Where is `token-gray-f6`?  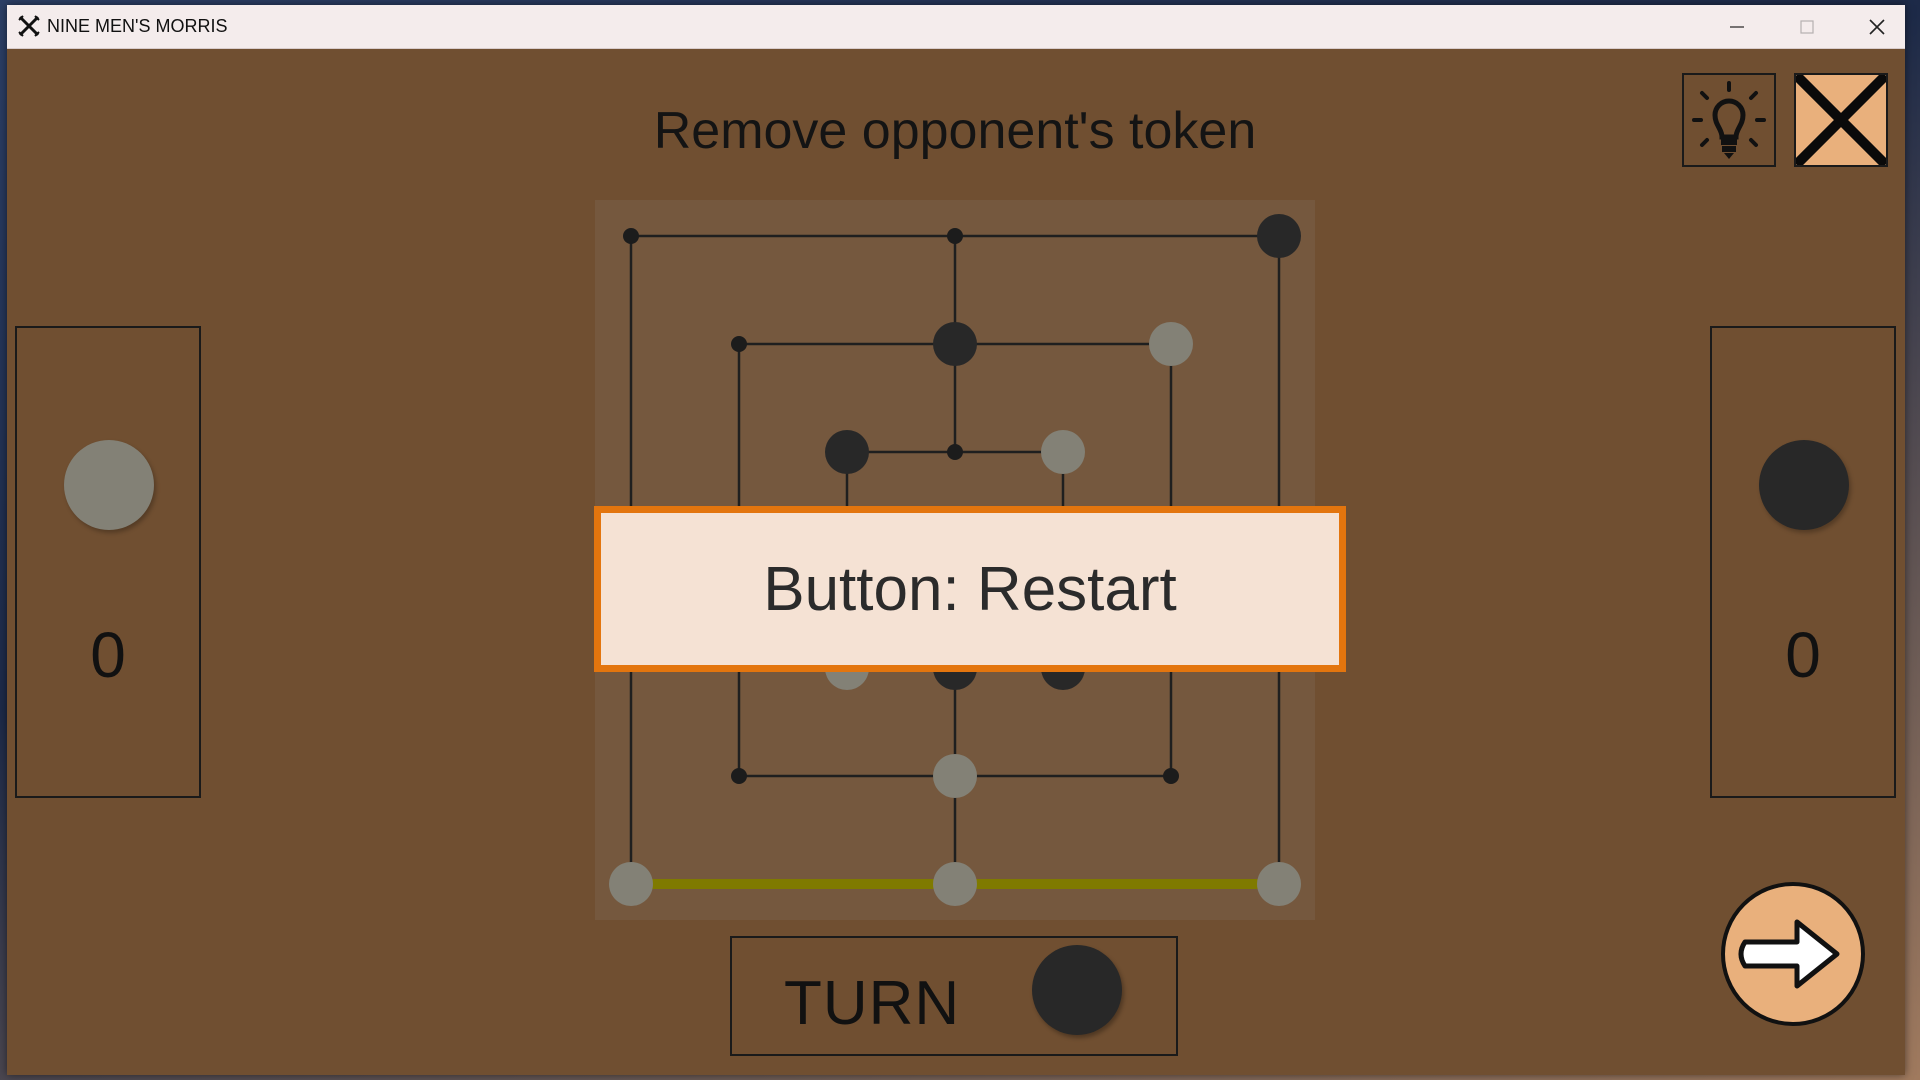 token-gray-f6 is located at coordinates (1171, 344).